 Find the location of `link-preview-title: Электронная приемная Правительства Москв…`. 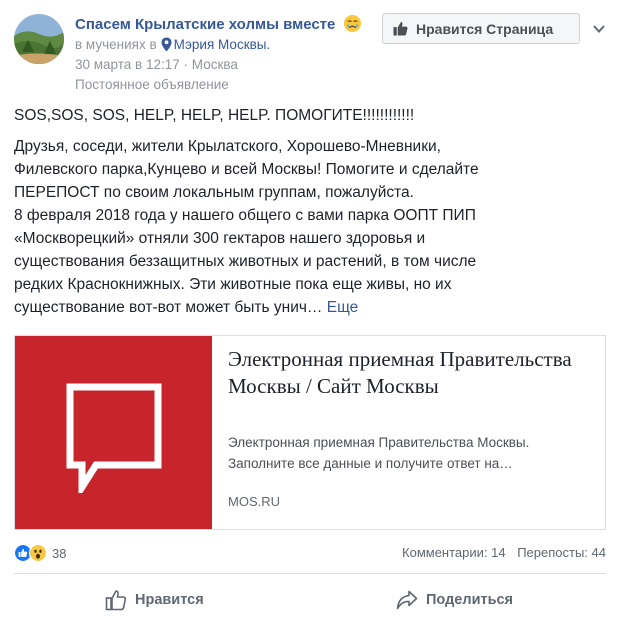

link-preview-title: Электронная приемная Правительства Москв… is located at coordinates (410, 373).